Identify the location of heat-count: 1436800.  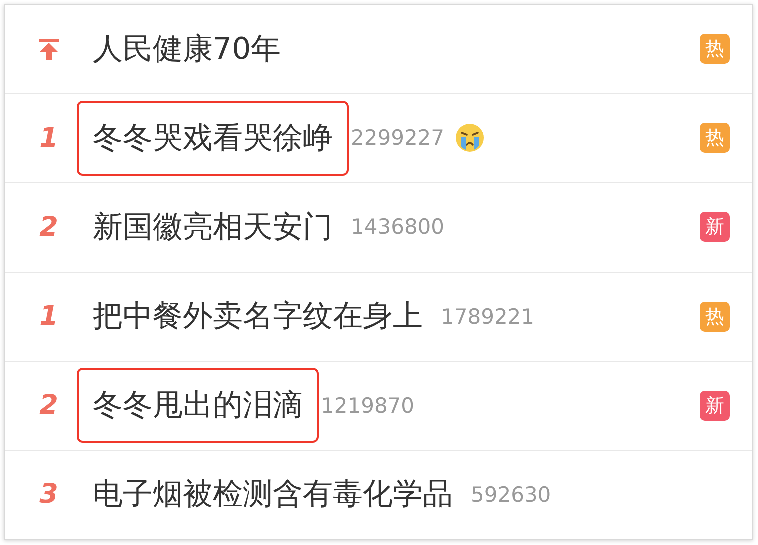
(398, 227).